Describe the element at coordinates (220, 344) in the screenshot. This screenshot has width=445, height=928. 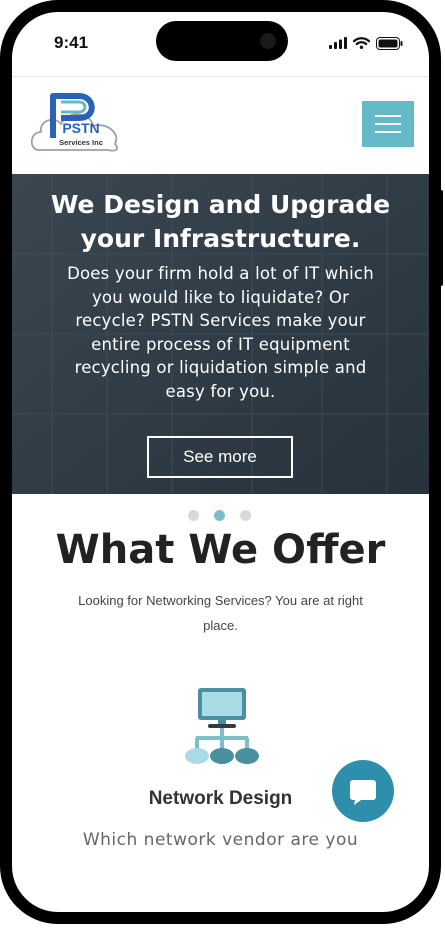
I see `hero-text-line: entire process of IT equipment` at that location.